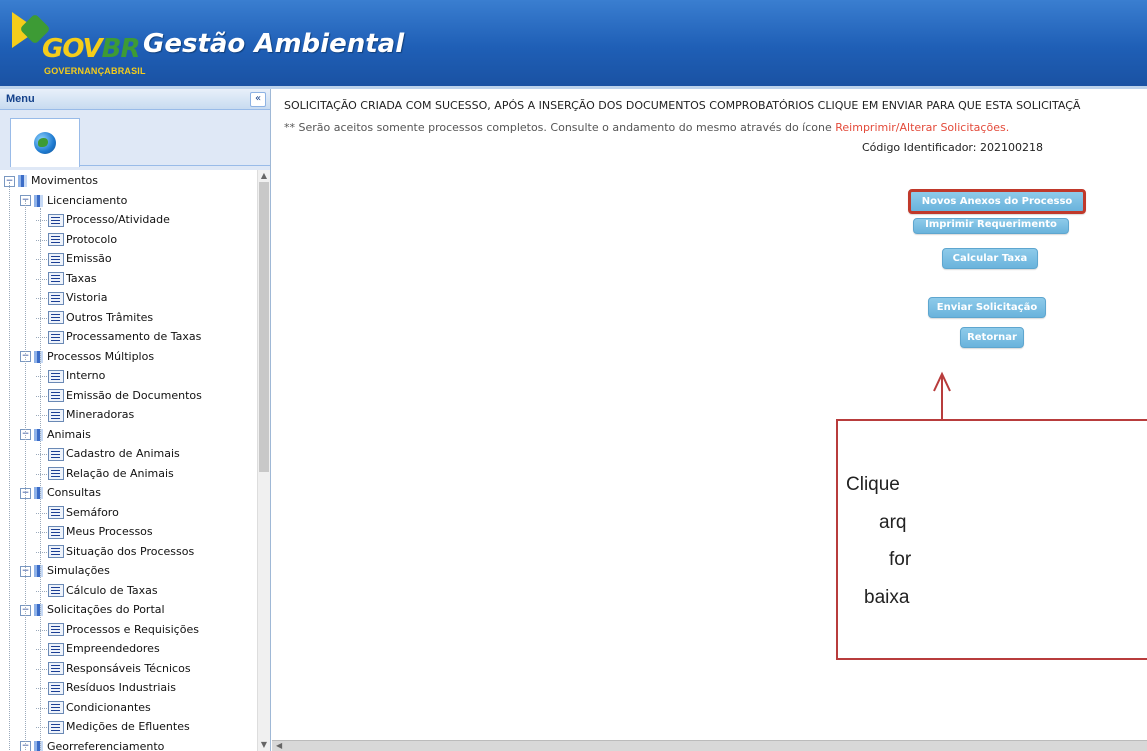 The width and height of the screenshot is (1147, 751). I want to click on tree-label: Protocolo, so click(92, 239).